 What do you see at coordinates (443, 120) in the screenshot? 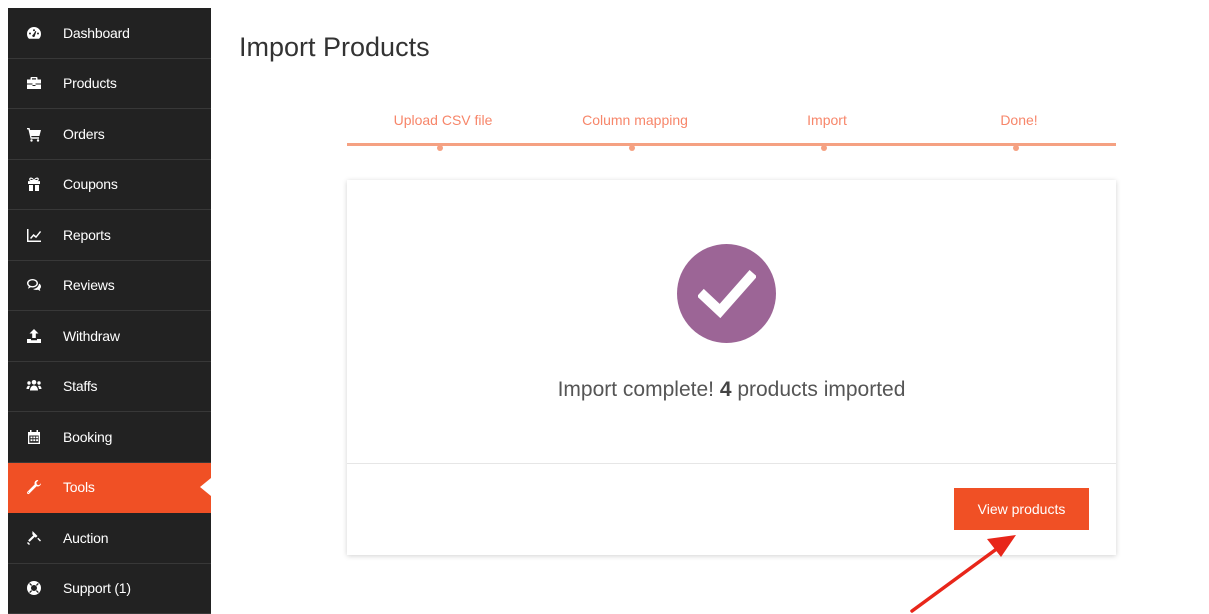
I see `step-upload-csv: Upload CSV file` at bounding box center [443, 120].